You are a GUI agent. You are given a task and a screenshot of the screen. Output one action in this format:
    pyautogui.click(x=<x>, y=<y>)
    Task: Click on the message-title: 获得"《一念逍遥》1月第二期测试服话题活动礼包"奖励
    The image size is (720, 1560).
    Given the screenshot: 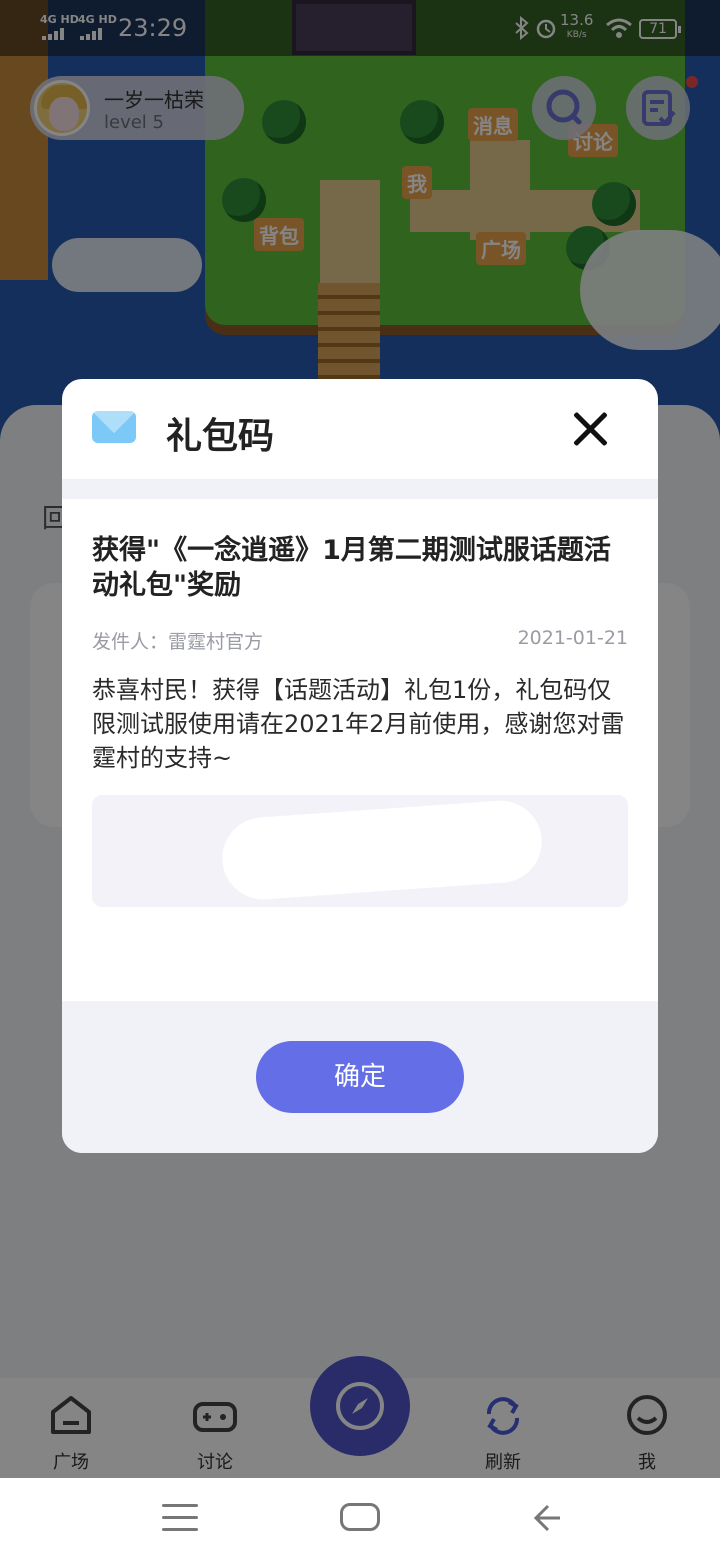 What is the action you would take?
    pyautogui.click(x=351, y=568)
    